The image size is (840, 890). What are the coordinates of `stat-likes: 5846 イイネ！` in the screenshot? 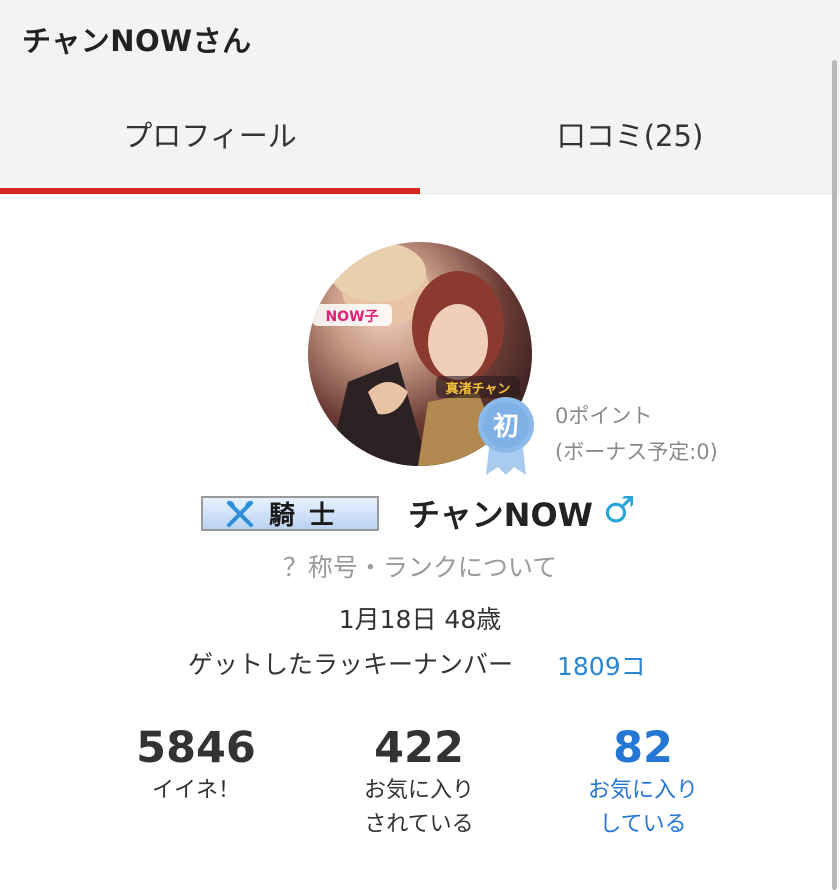 It's located at (196, 765).